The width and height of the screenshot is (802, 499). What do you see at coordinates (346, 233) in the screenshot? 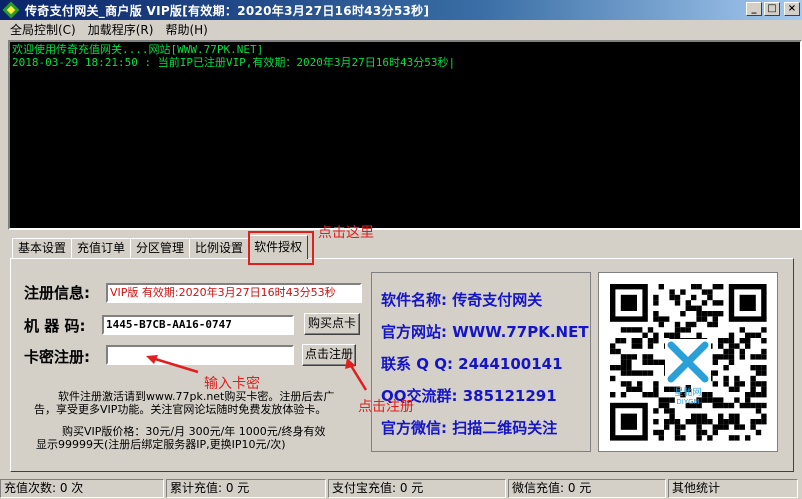
I see `annotation-click-here: 点击这里` at bounding box center [346, 233].